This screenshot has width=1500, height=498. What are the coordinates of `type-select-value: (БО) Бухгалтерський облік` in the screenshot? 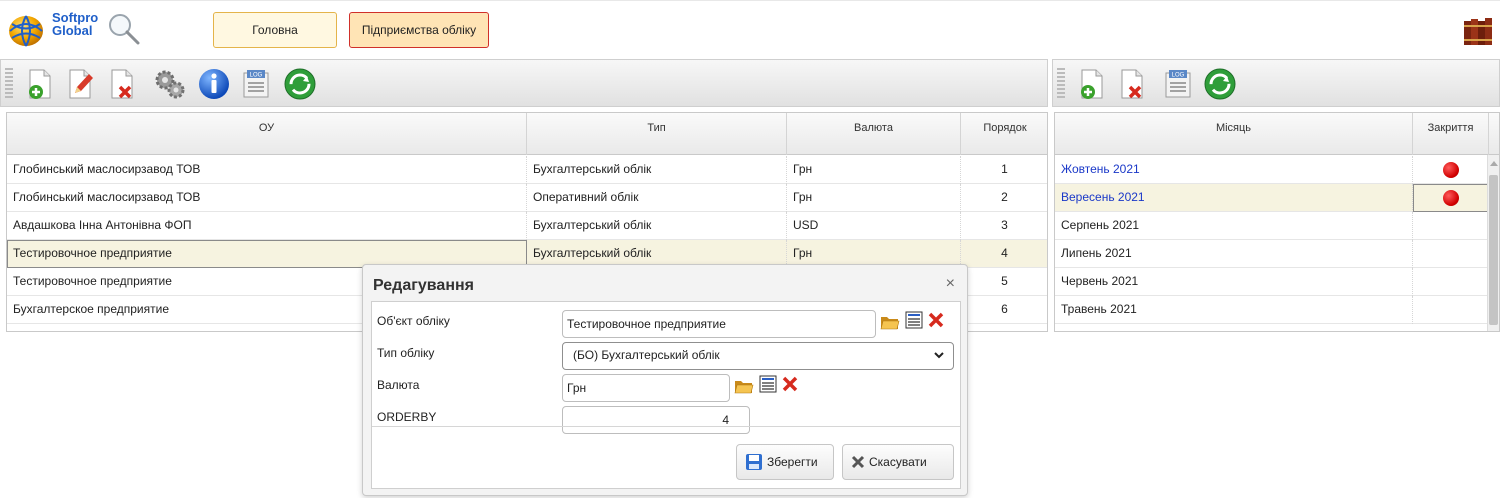 It's located at (646, 355).